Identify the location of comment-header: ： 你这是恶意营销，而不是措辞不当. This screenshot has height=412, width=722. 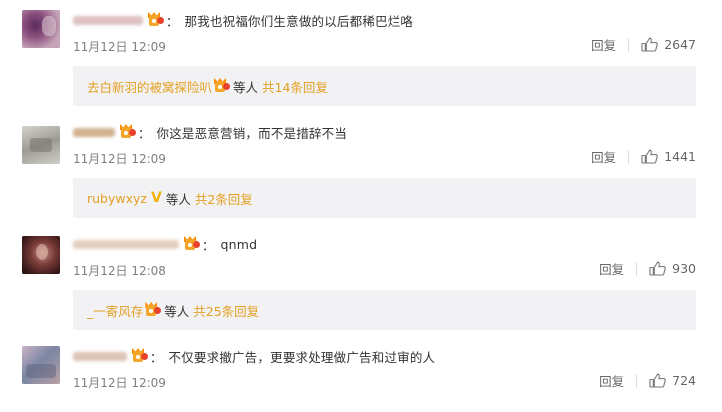
(210, 132).